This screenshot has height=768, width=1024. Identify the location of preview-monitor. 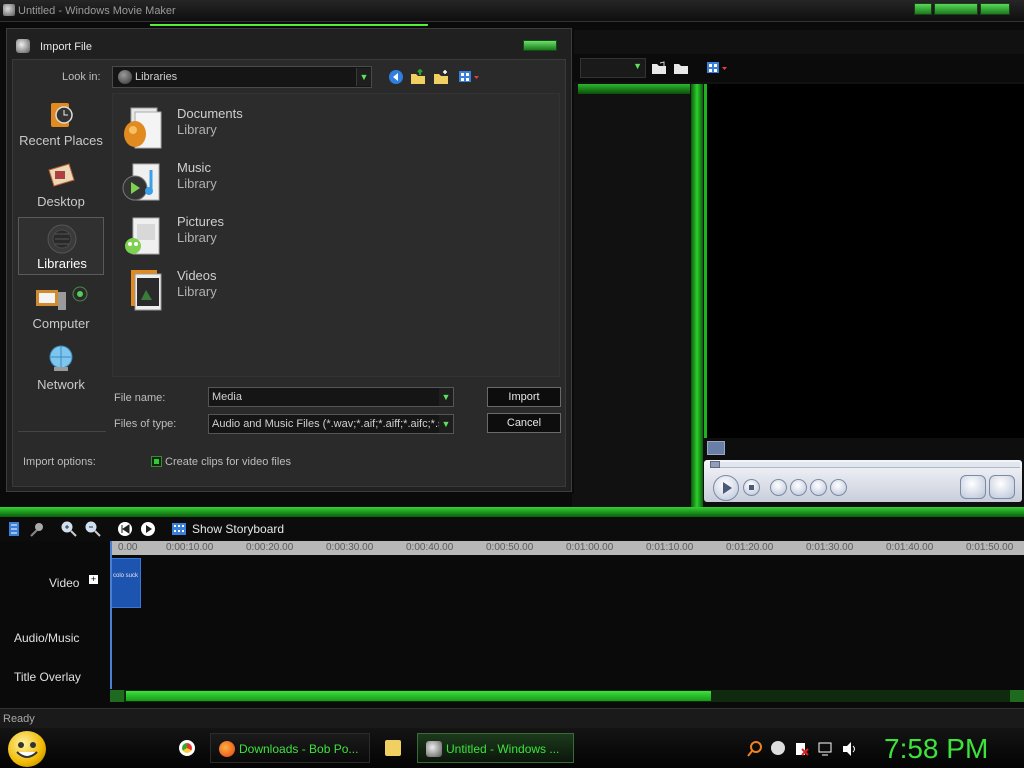
(864, 261).